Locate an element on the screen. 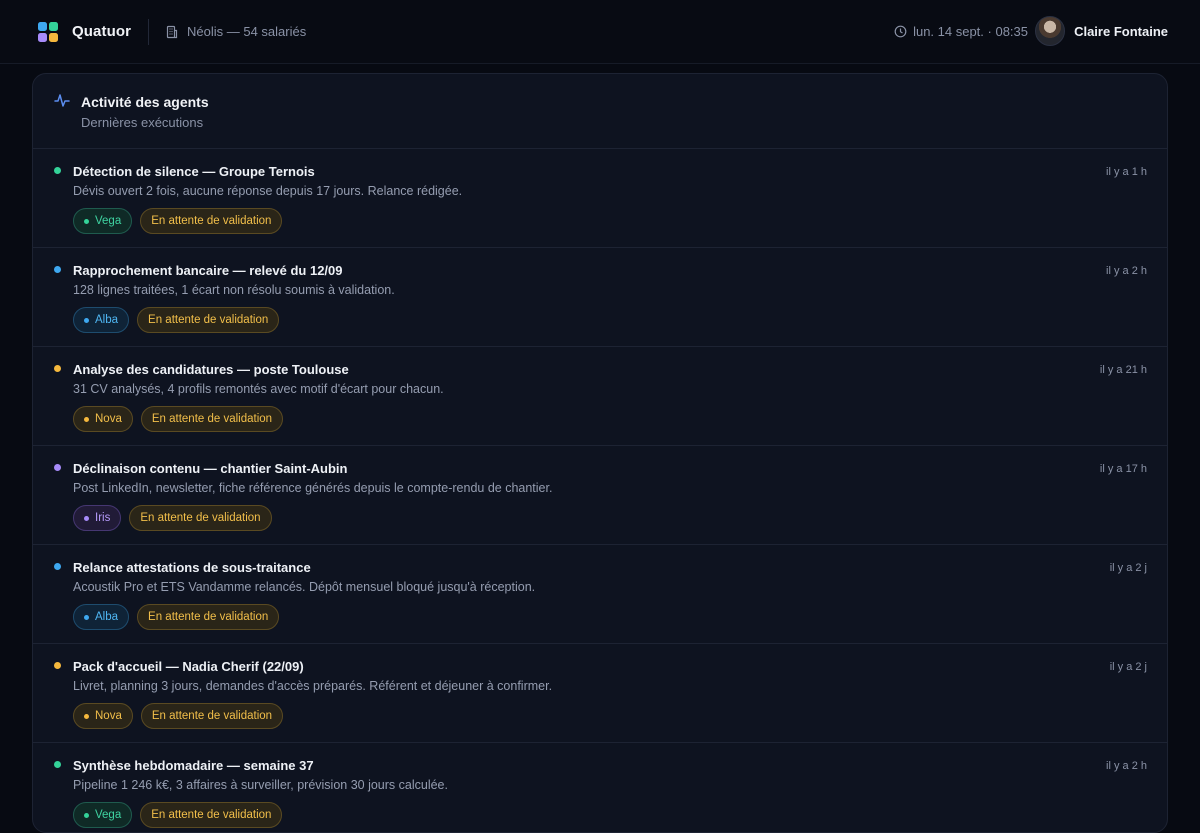 The image size is (1200, 833). company-label: Néolis — 54 salariés is located at coordinates (247, 31).